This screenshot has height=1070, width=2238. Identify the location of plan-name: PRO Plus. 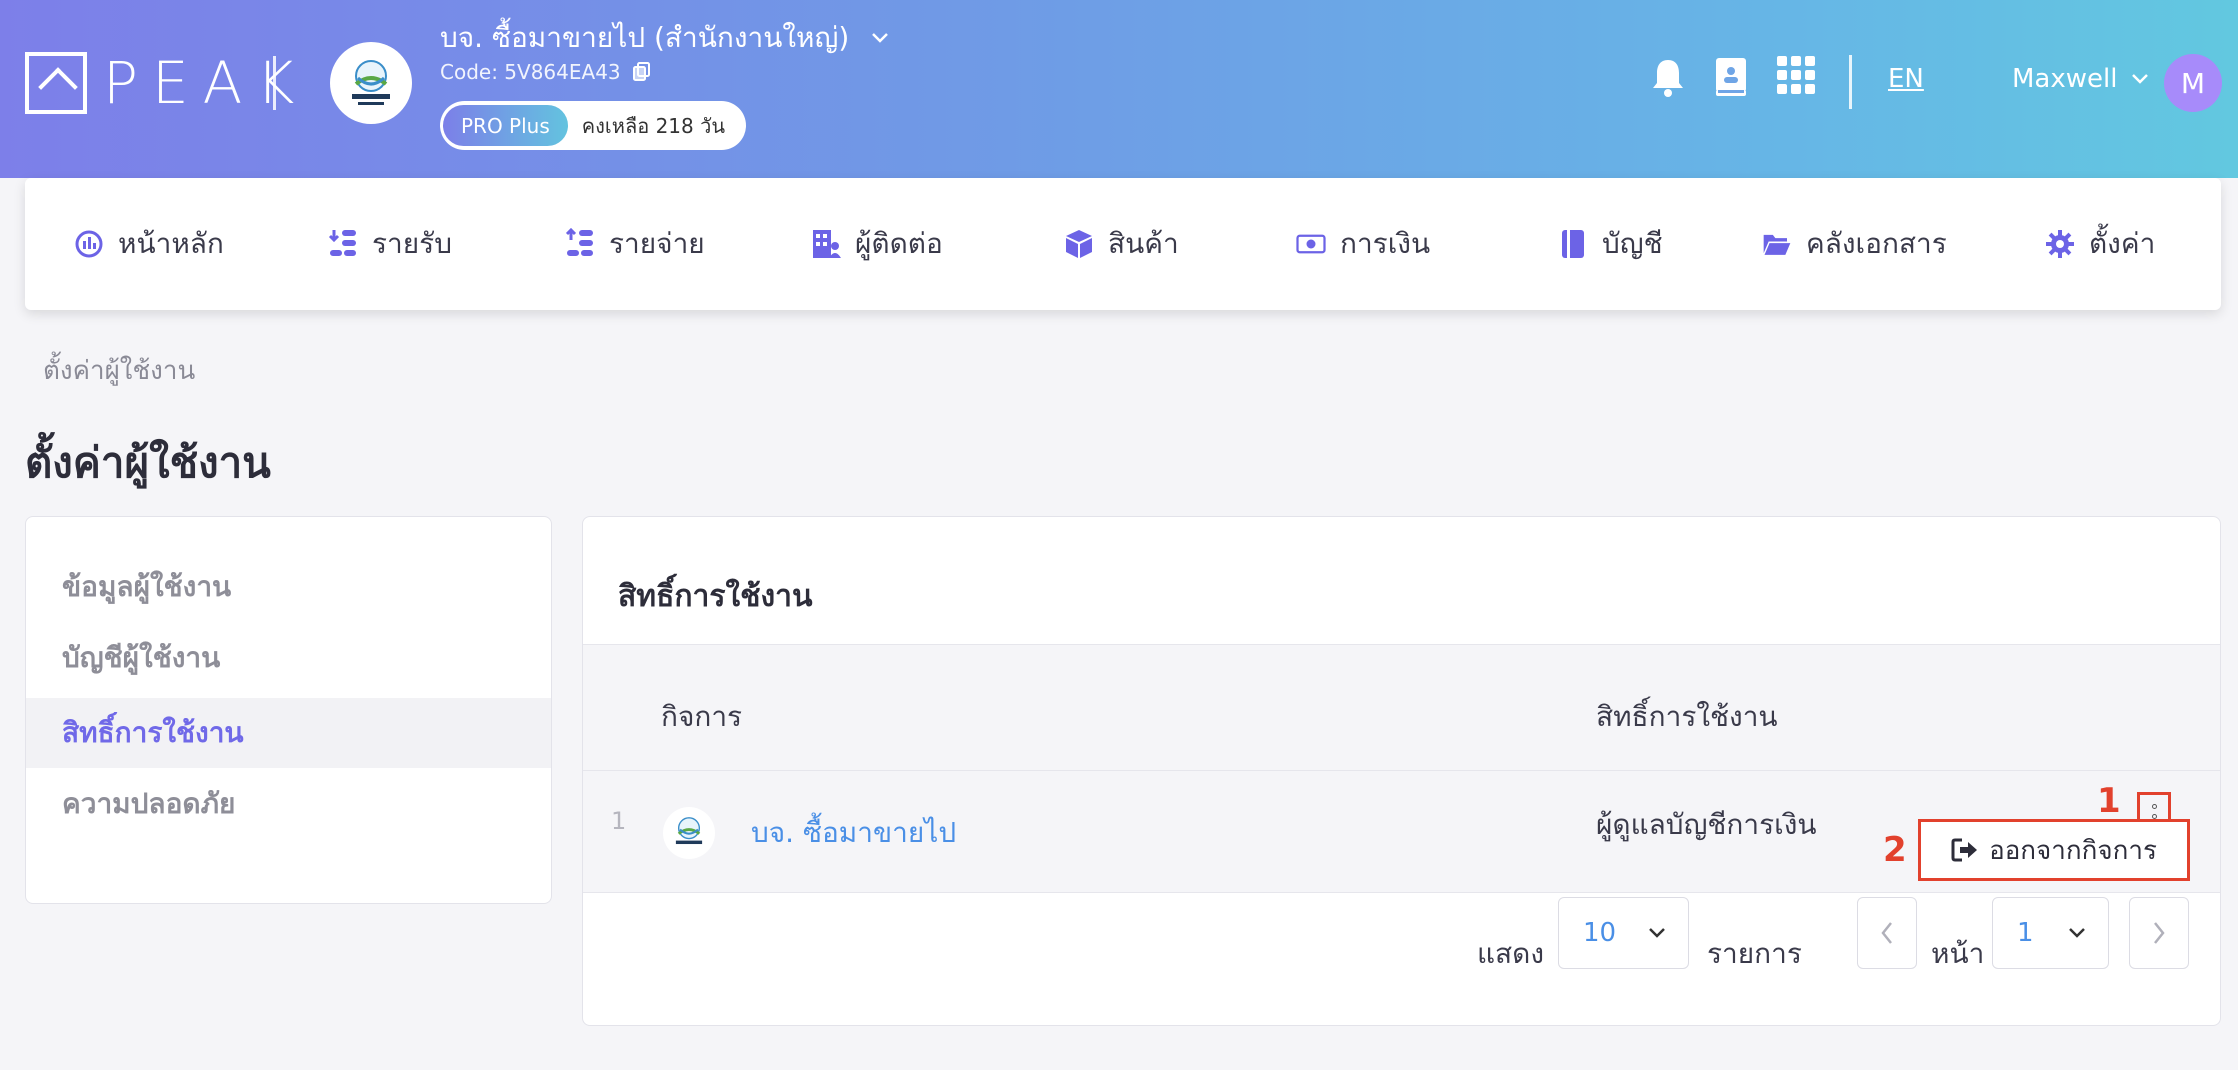
(505, 125).